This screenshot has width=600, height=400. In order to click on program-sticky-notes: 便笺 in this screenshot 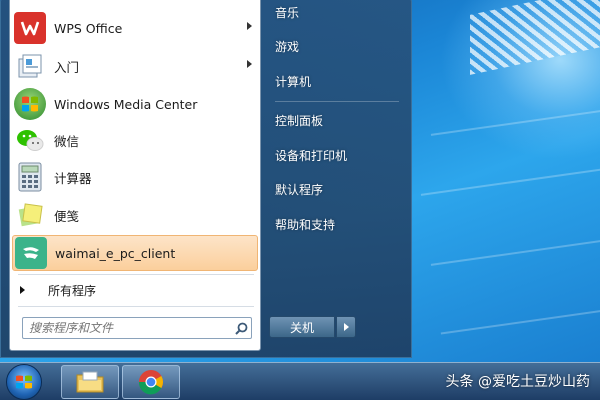, I will do `click(135, 215)`.